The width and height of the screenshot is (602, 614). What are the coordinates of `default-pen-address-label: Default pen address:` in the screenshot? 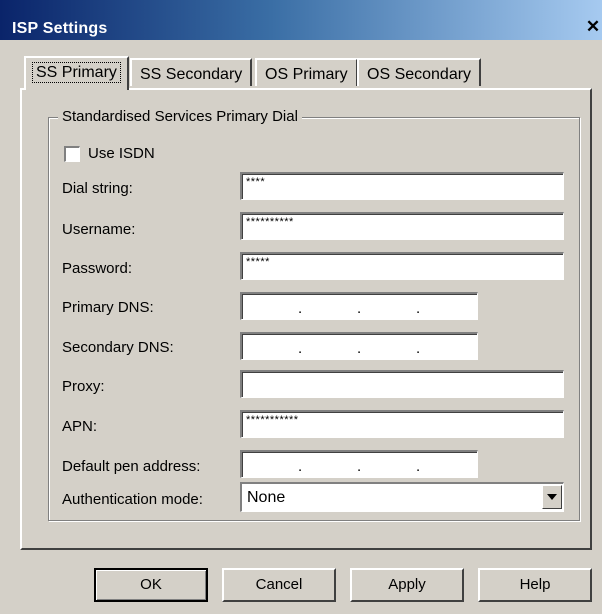 It's located at (131, 466).